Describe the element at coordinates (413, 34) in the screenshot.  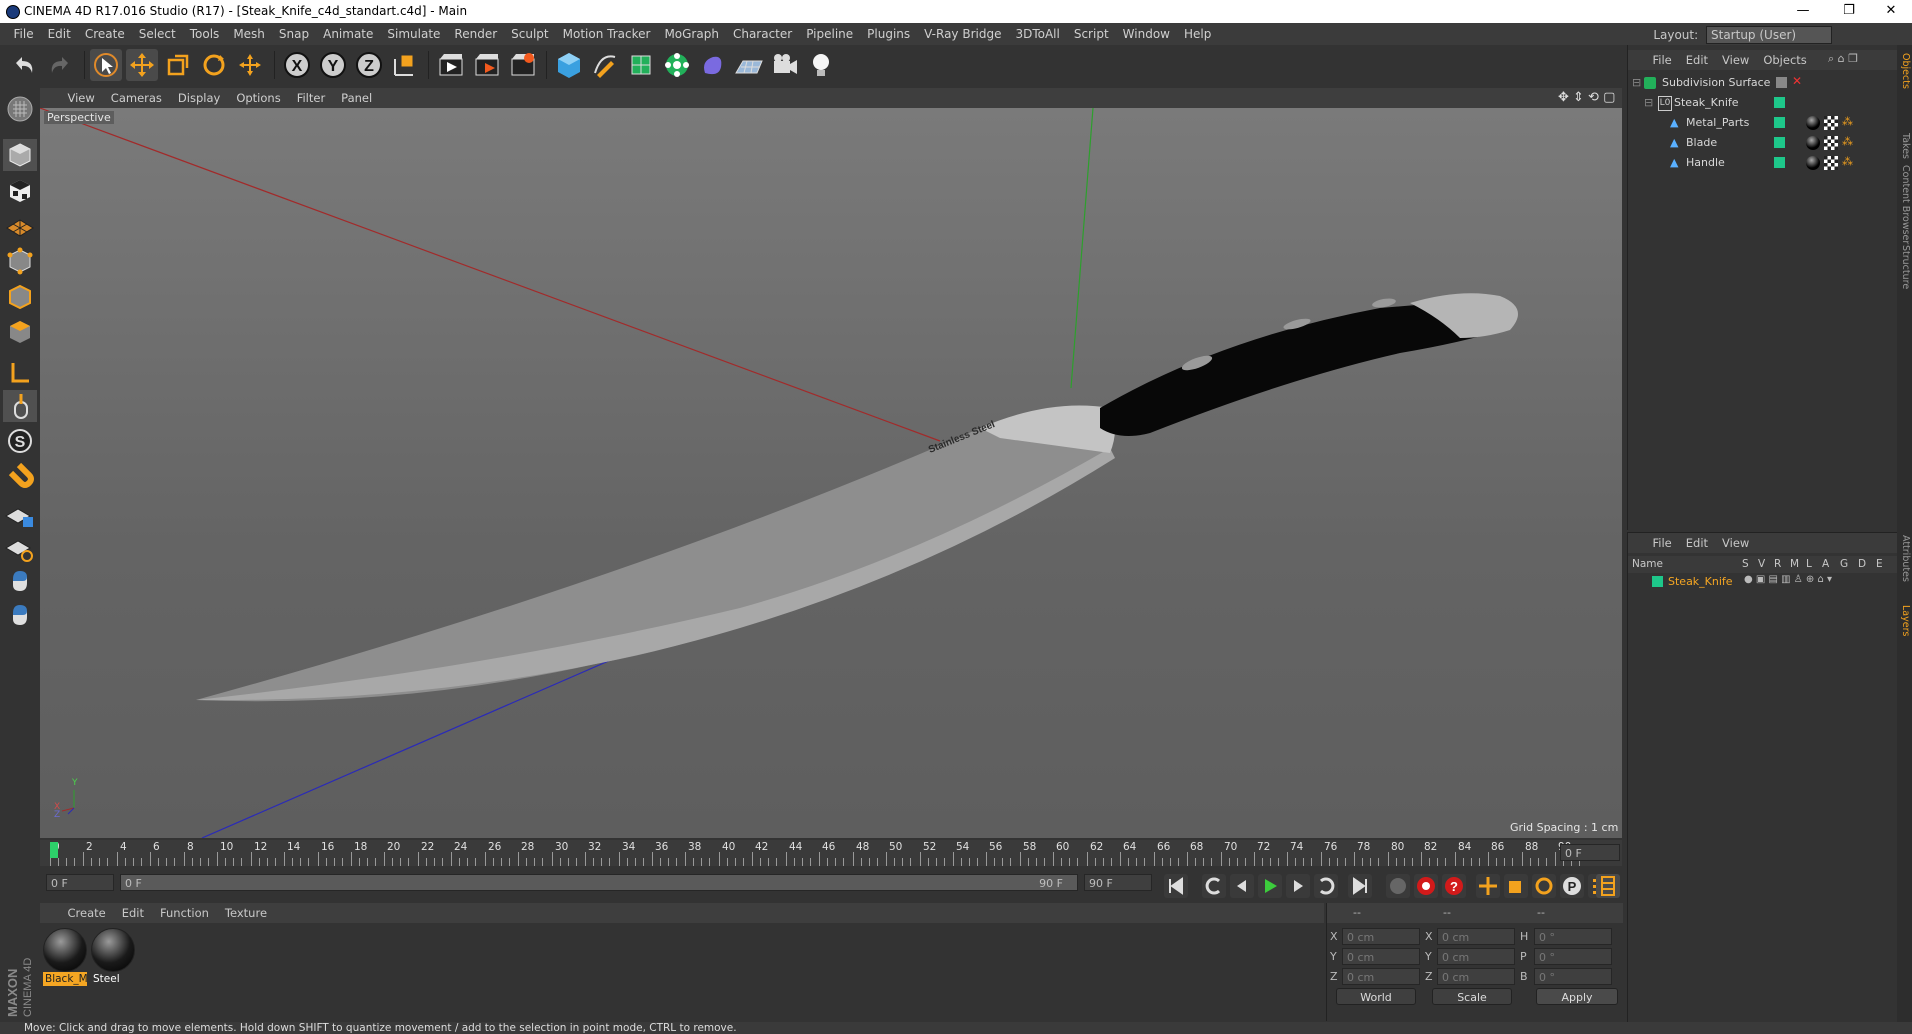
I see `menu-simulate: Simulate` at that location.